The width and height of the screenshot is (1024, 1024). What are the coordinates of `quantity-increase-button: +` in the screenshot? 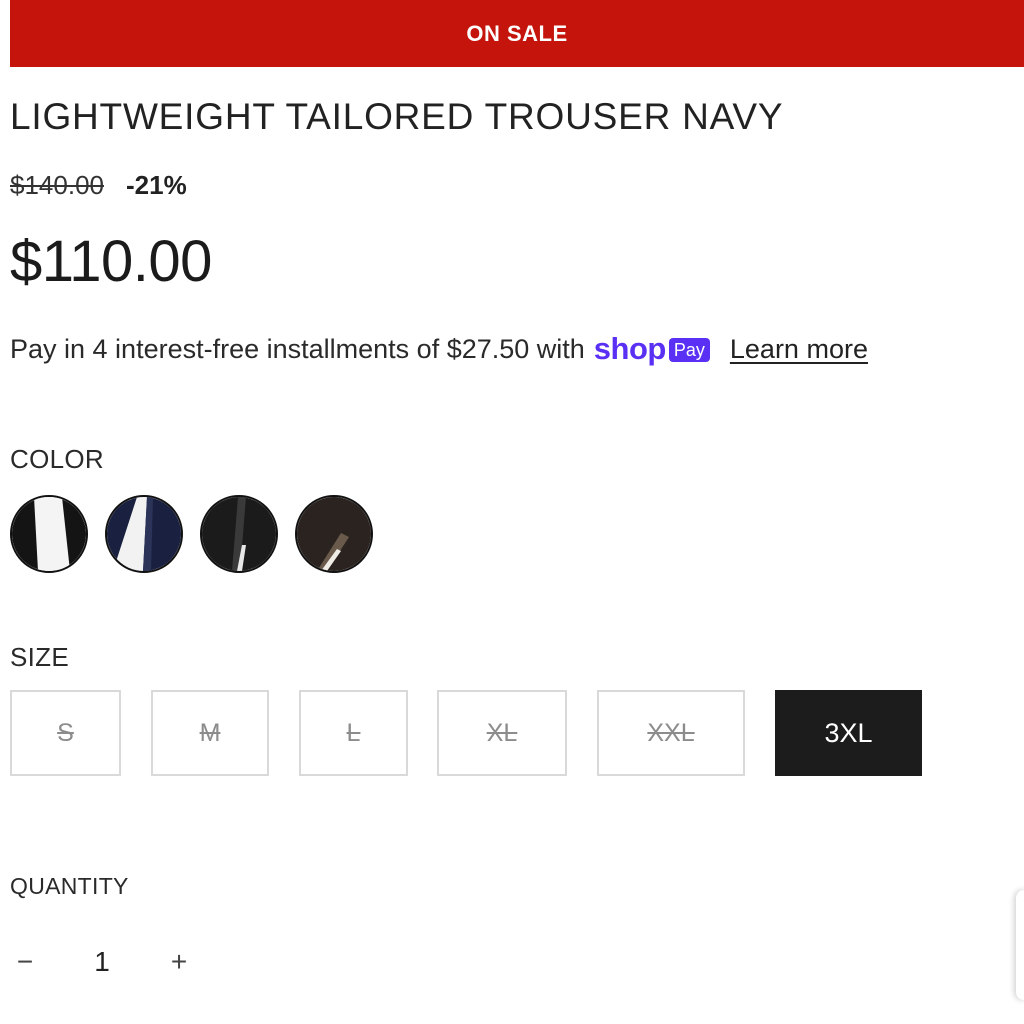 It's located at (179, 962).